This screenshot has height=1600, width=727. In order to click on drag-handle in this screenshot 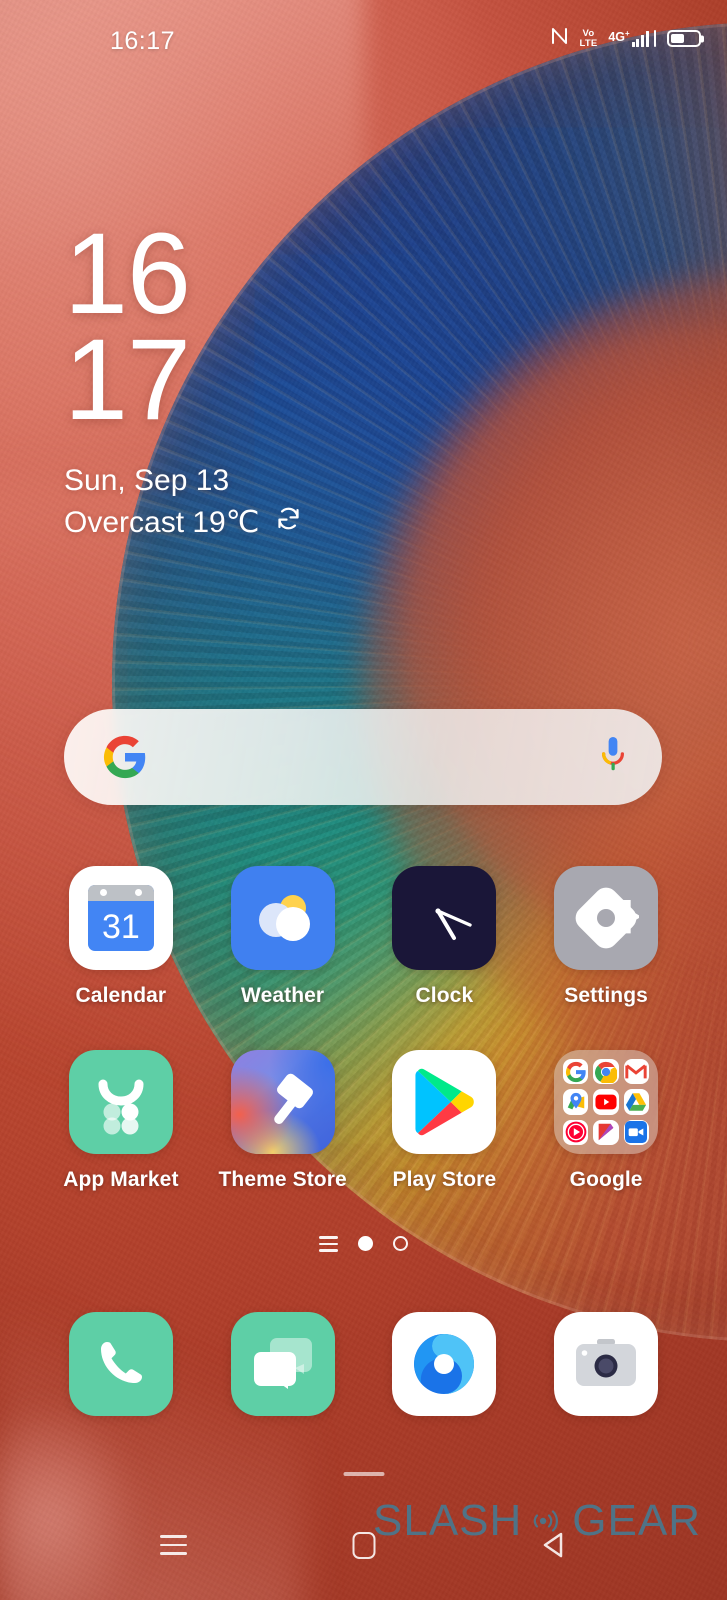, I will do `click(363, 1474)`.